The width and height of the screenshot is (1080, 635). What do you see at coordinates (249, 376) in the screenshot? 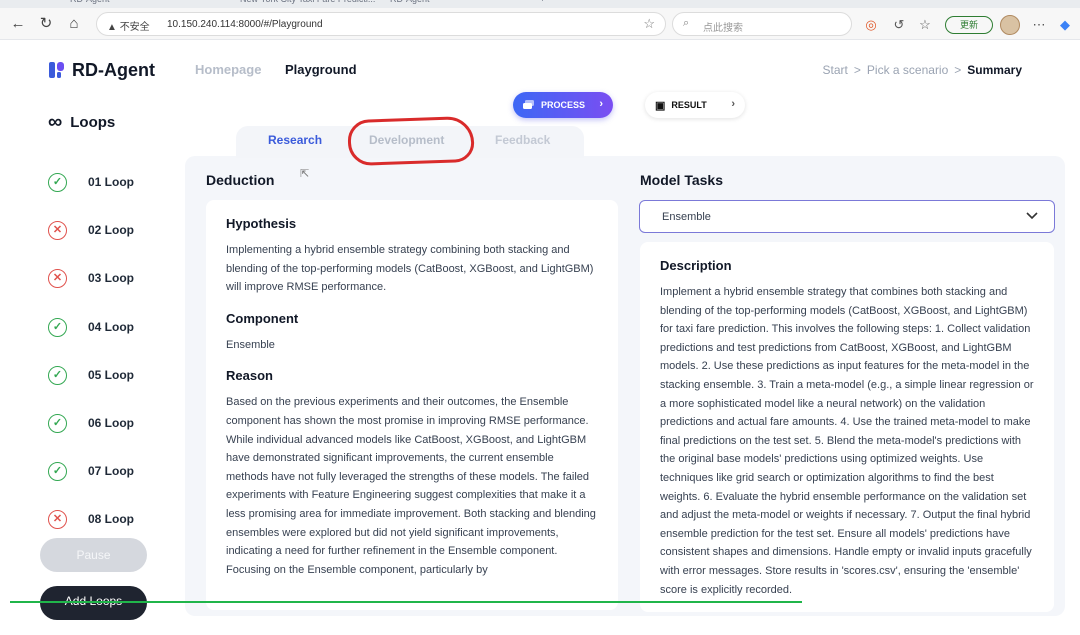
I see `reason-heading: Reason` at bounding box center [249, 376].